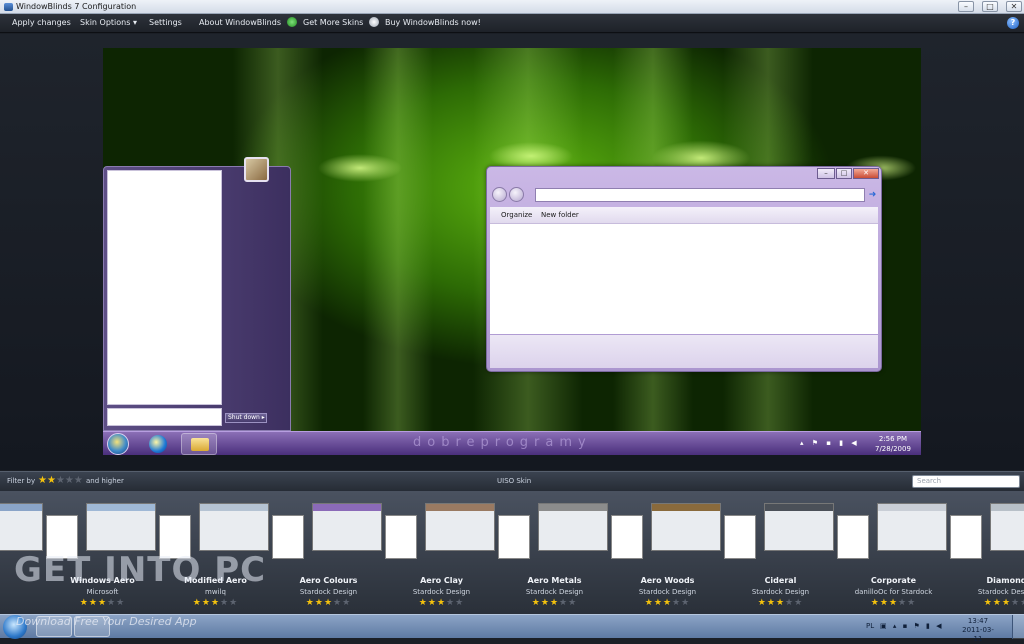 The image size is (1024, 644). I want to click on os-date: 2011-03-11, so click(978, 634).